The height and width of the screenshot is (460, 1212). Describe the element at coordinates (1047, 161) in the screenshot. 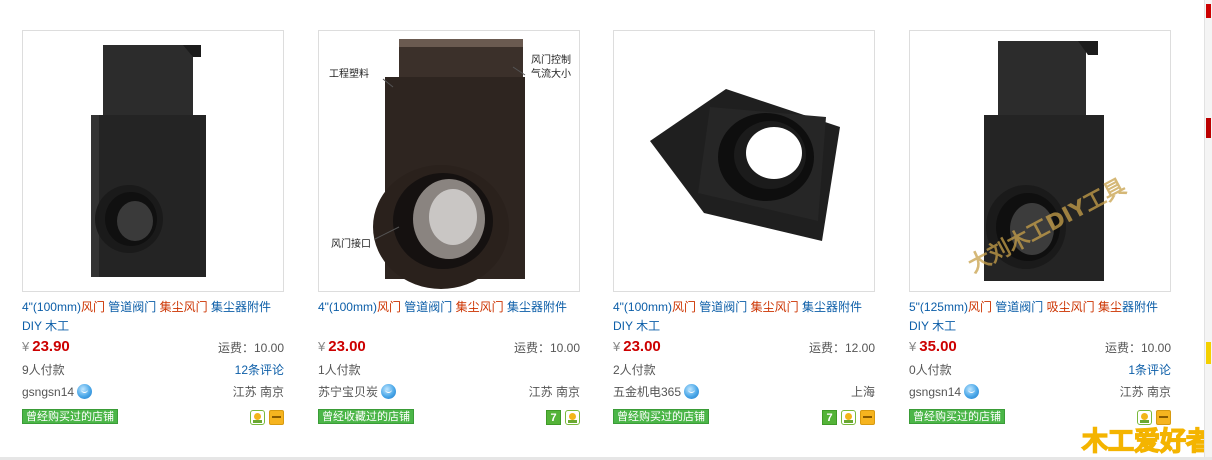

I see `gate-valve-image: 大刘木工DIY工具` at that location.